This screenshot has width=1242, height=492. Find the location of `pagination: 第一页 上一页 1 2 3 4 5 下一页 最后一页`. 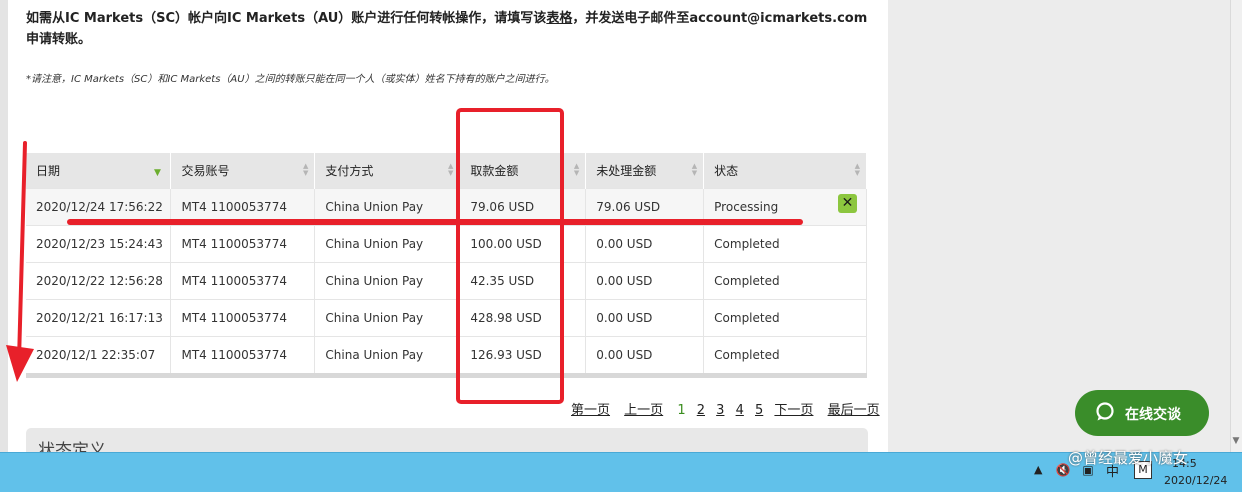

pagination: 第一页 上一页 1 2 3 4 5 下一页 最后一页 is located at coordinates (730, 408).